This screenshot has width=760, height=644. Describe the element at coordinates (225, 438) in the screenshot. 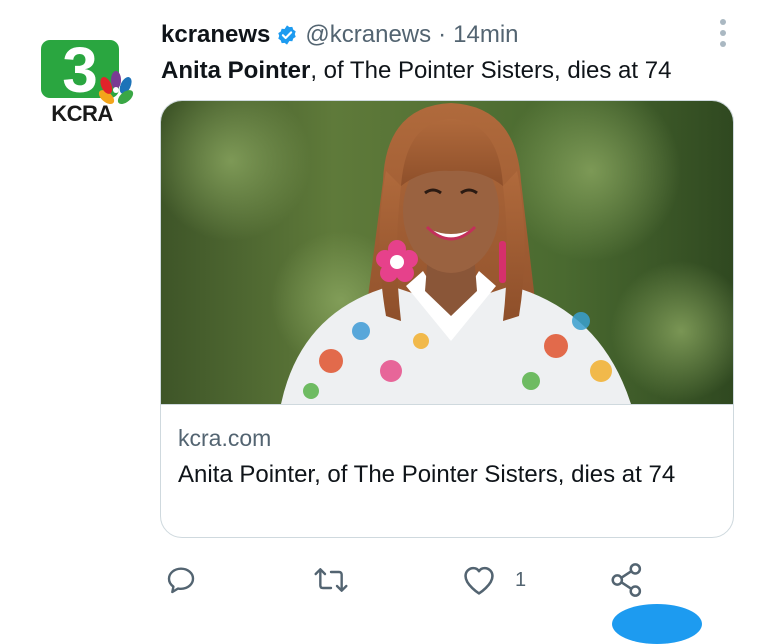

I see `card-domain: kcra.com` at that location.